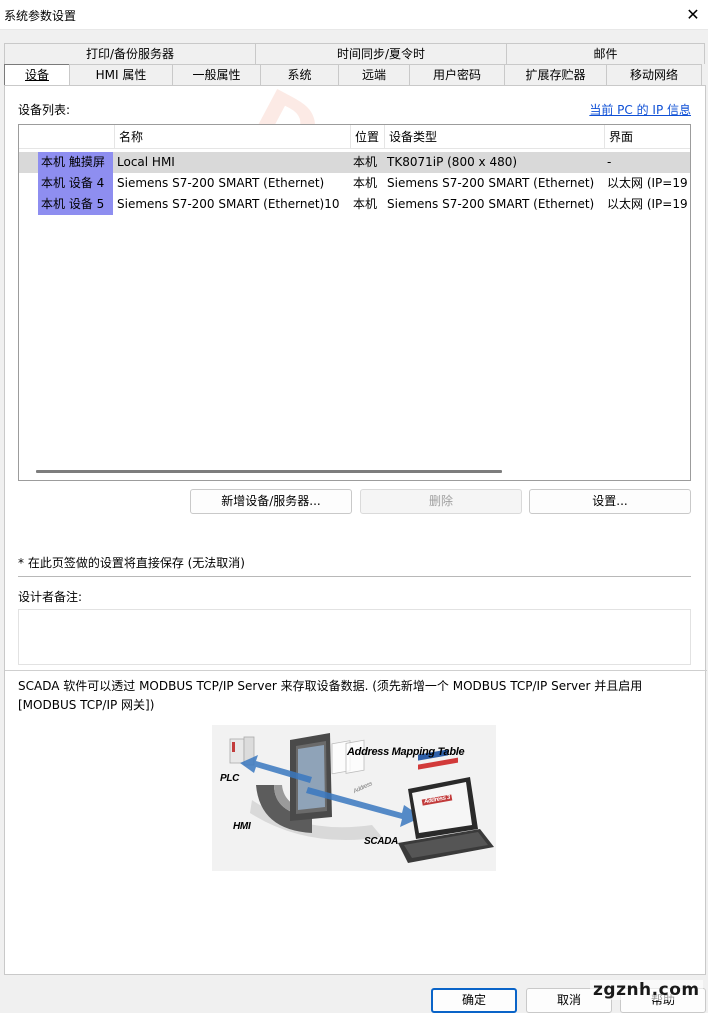  What do you see at coordinates (242, 826) in the screenshot?
I see `hmi-label: HMI` at bounding box center [242, 826].